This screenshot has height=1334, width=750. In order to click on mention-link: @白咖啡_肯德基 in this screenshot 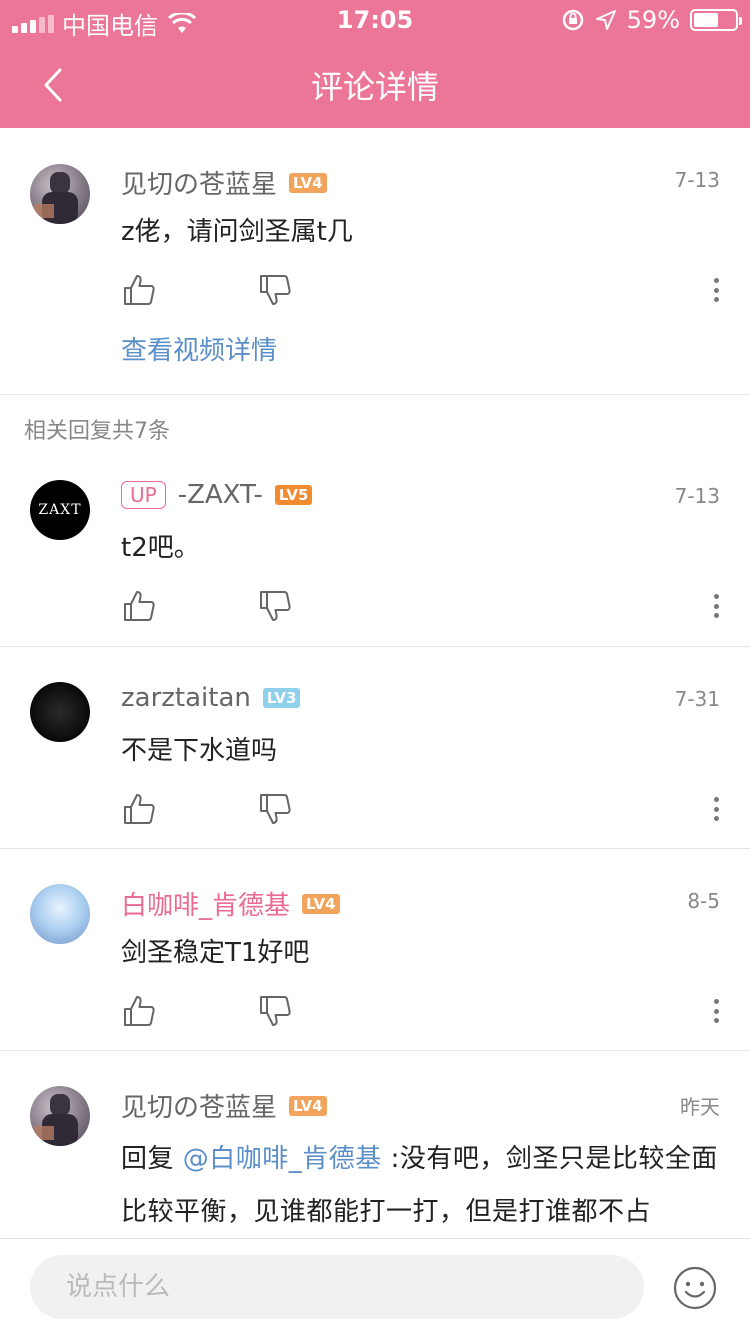, I will do `click(282, 1159)`.